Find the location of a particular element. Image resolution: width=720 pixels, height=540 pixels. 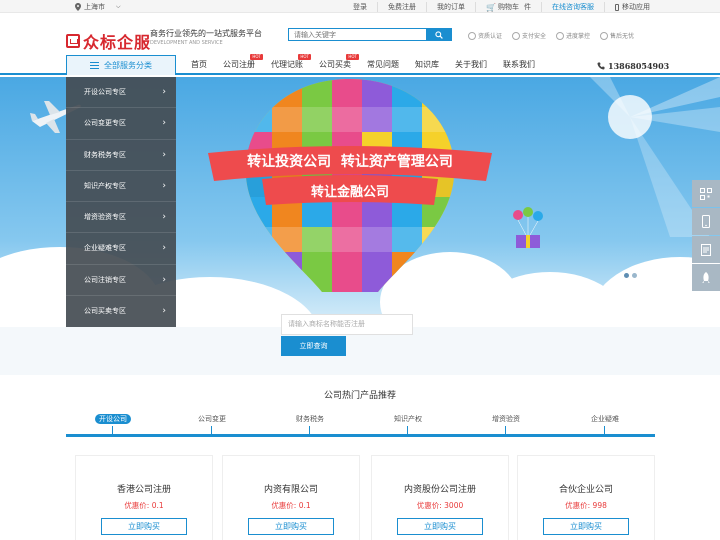

nav-bookkeeping: 代理记账 HOT is located at coordinates (287, 64).